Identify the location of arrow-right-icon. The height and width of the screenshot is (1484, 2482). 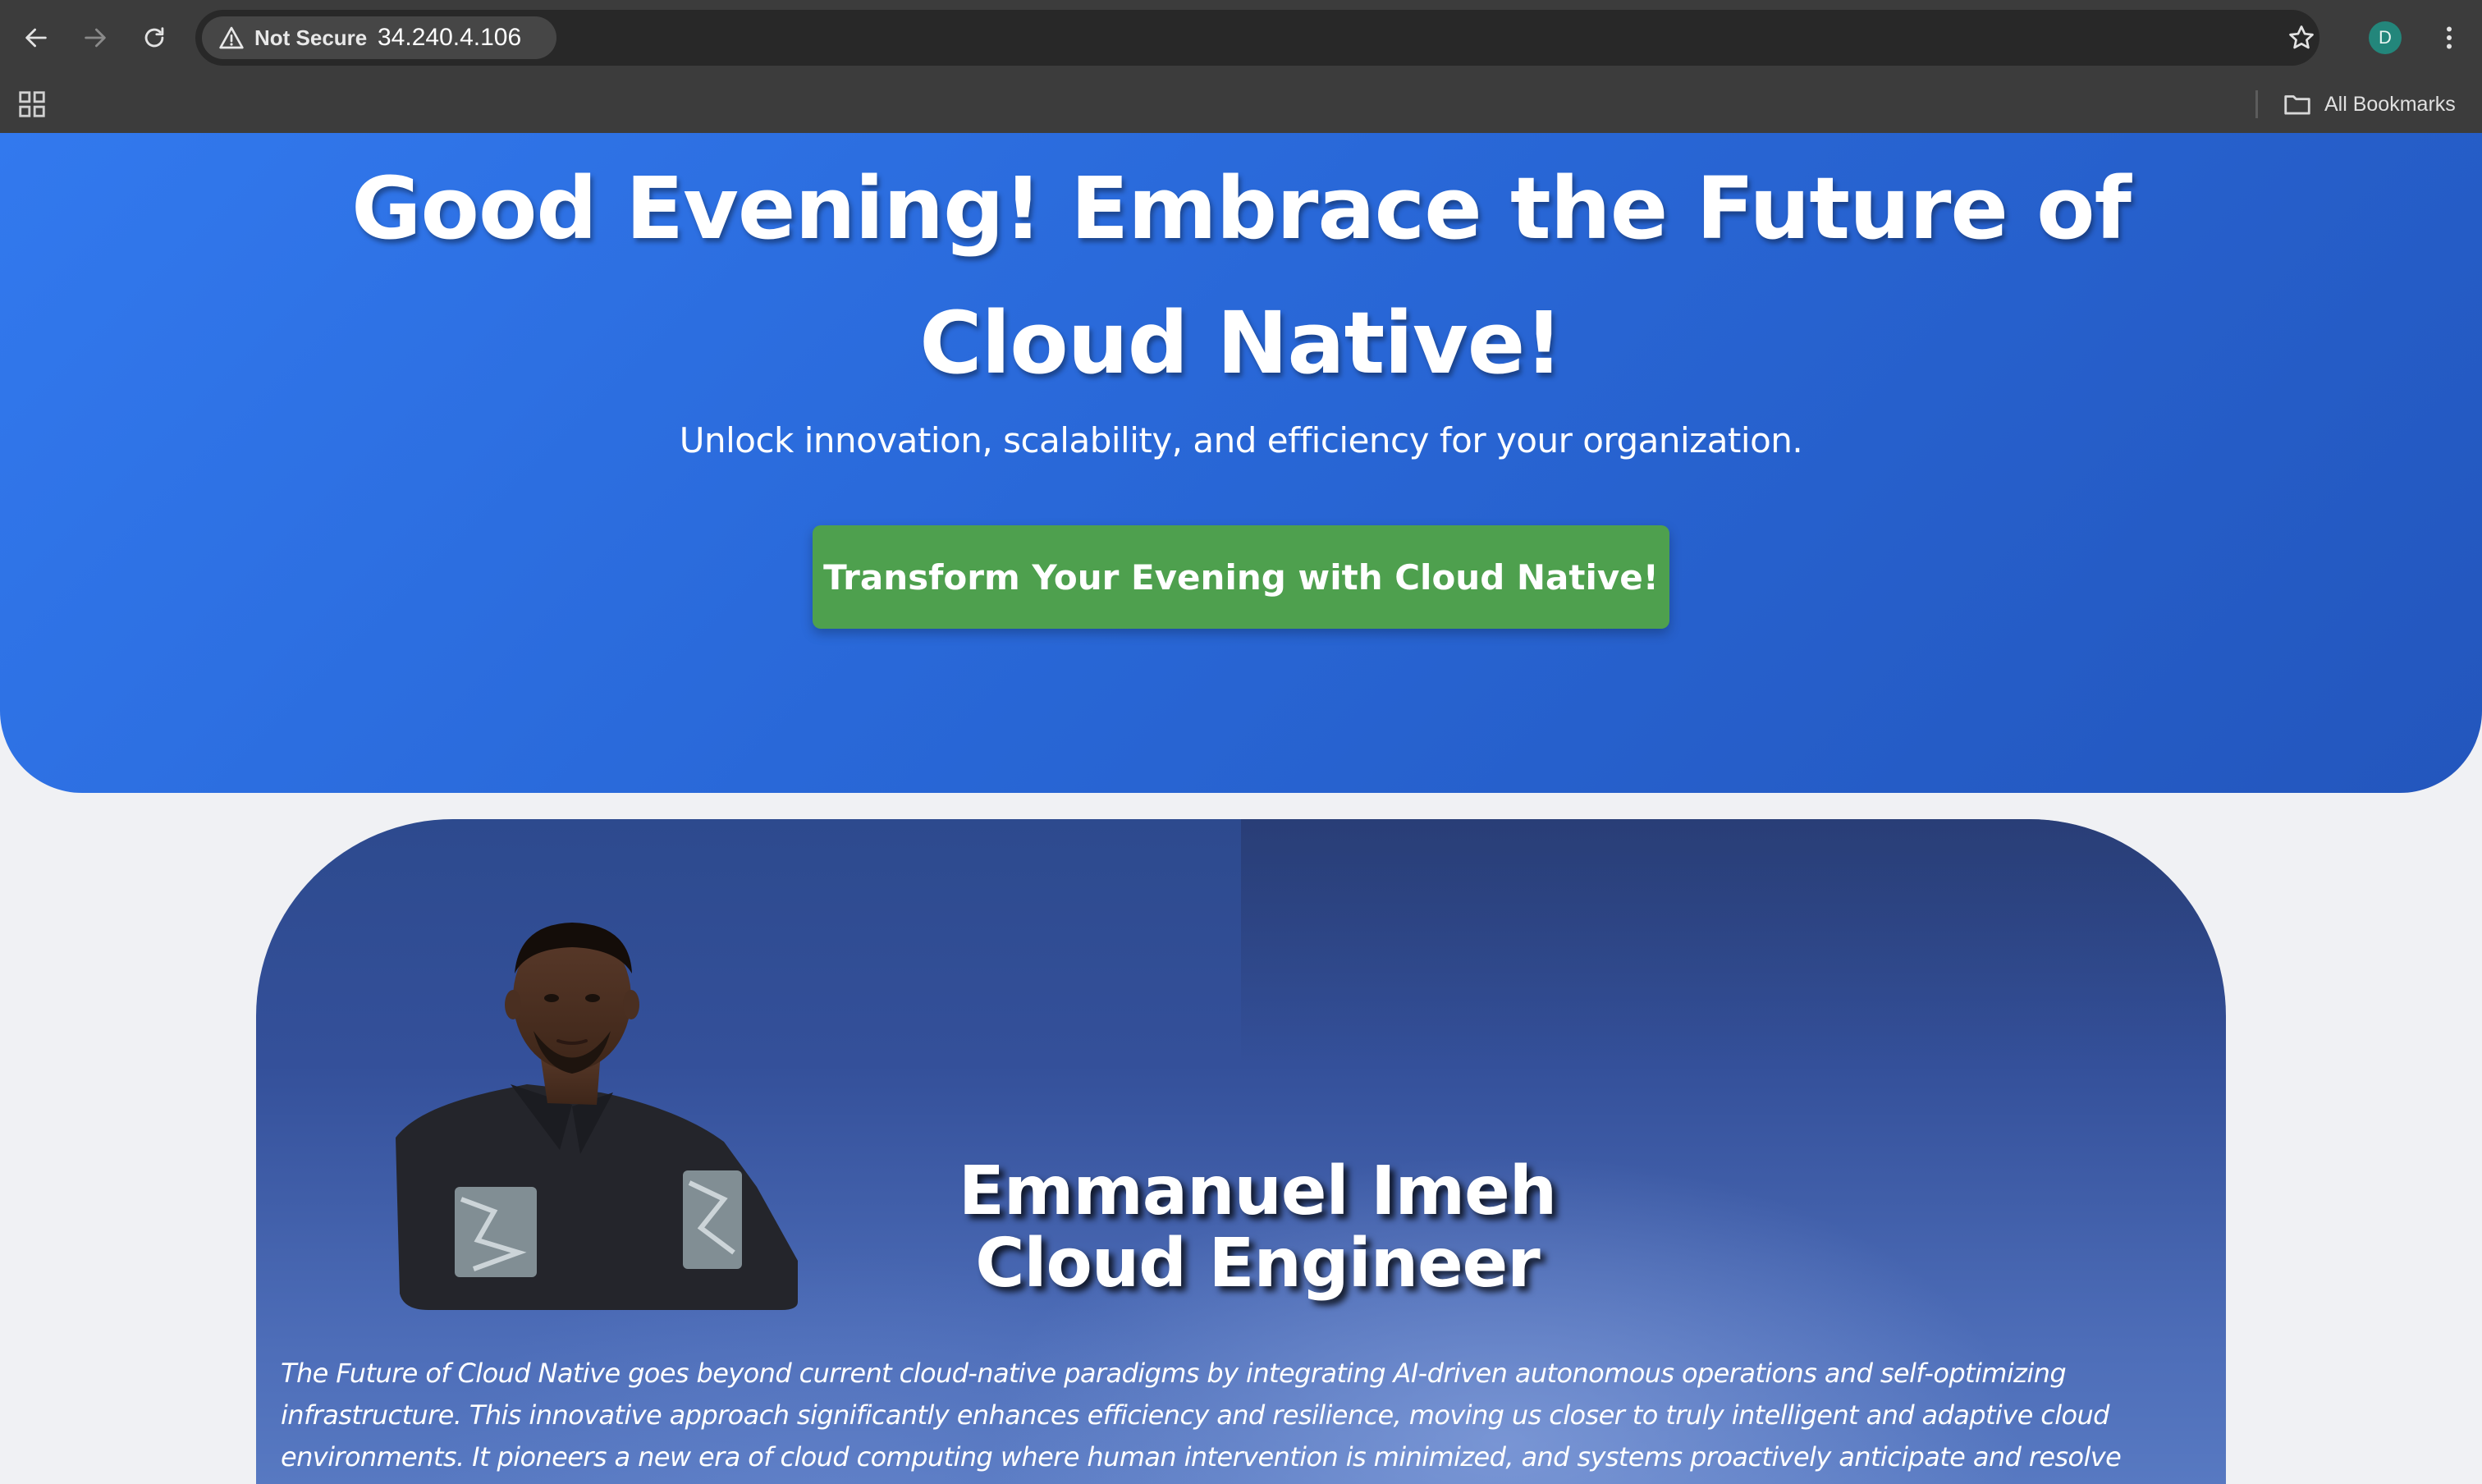
(96, 38).